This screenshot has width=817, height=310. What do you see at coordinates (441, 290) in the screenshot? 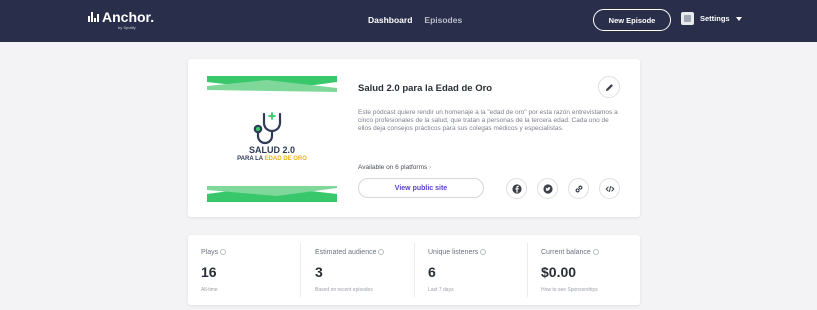
I see `stat-subtext: Last 7 days` at bounding box center [441, 290].